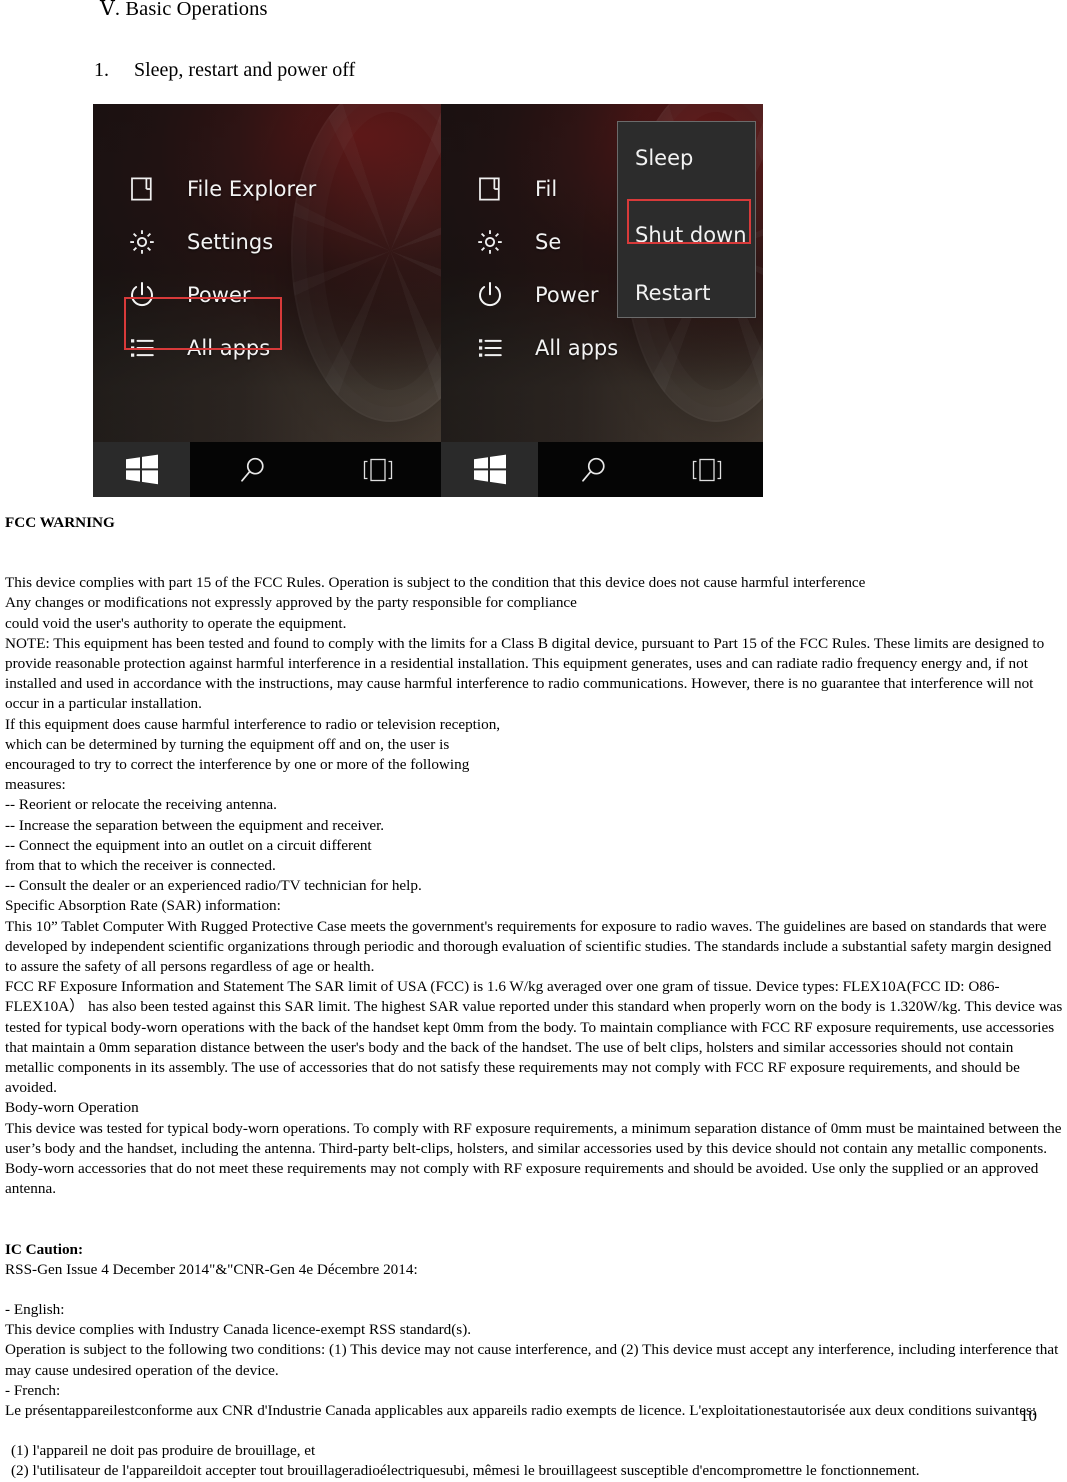  What do you see at coordinates (245, 70) in the screenshot?
I see `list-item-title: Sleep, restart and power off` at bounding box center [245, 70].